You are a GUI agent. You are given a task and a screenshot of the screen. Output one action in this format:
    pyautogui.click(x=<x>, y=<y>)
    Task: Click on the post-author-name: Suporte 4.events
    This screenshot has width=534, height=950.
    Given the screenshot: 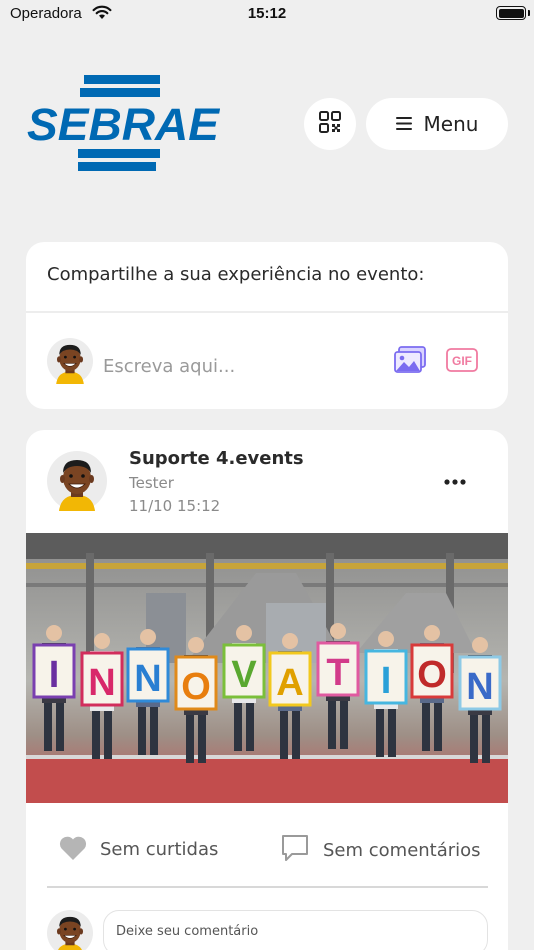 What is the action you would take?
    pyautogui.click(x=216, y=458)
    